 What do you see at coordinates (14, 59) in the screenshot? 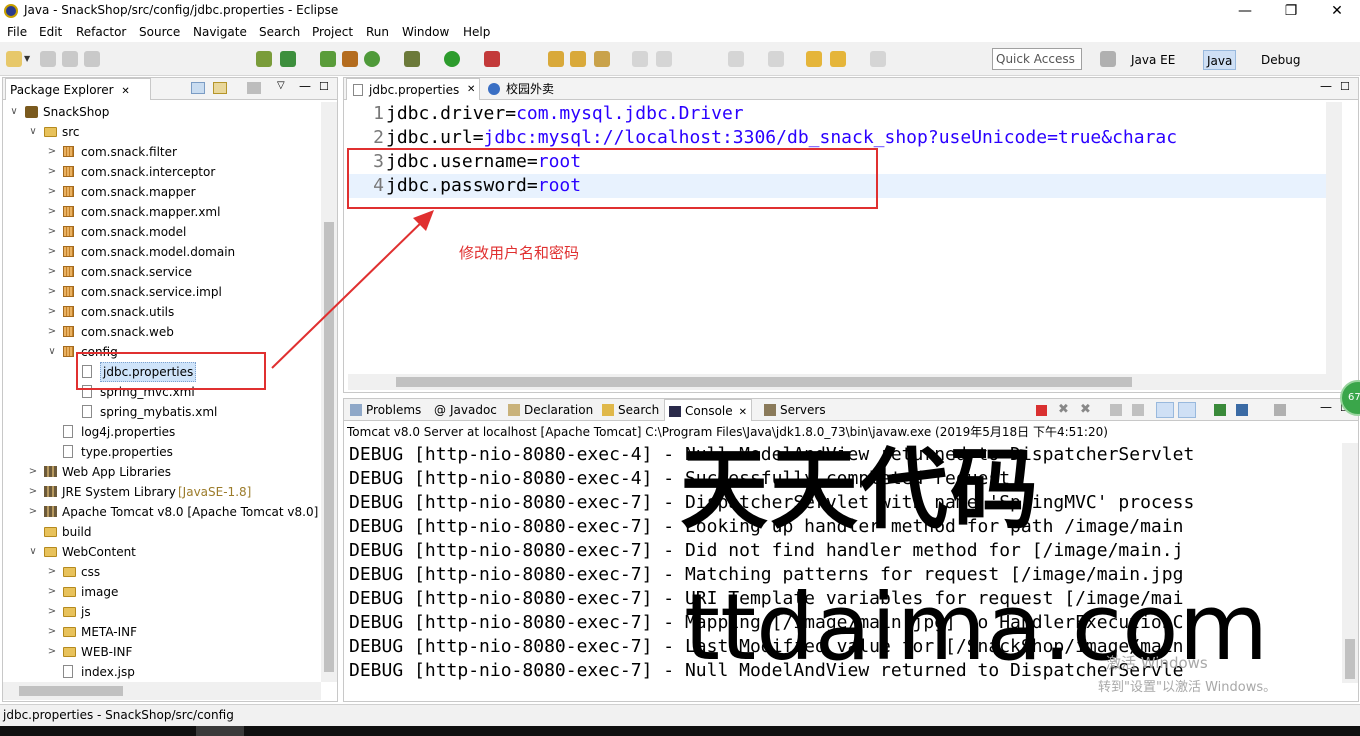
I see `new-icon` at bounding box center [14, 59].